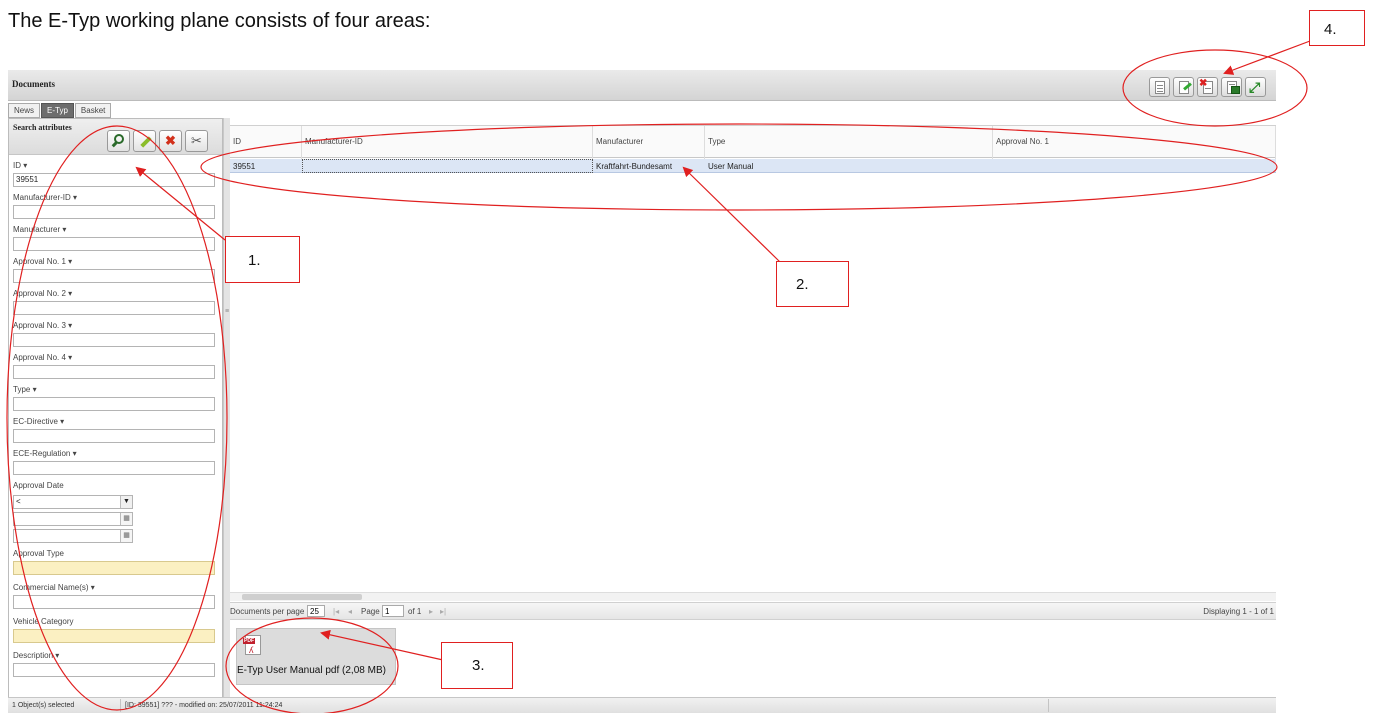  I want to click on approval-date-from-input: ▦, so click(73, 519).